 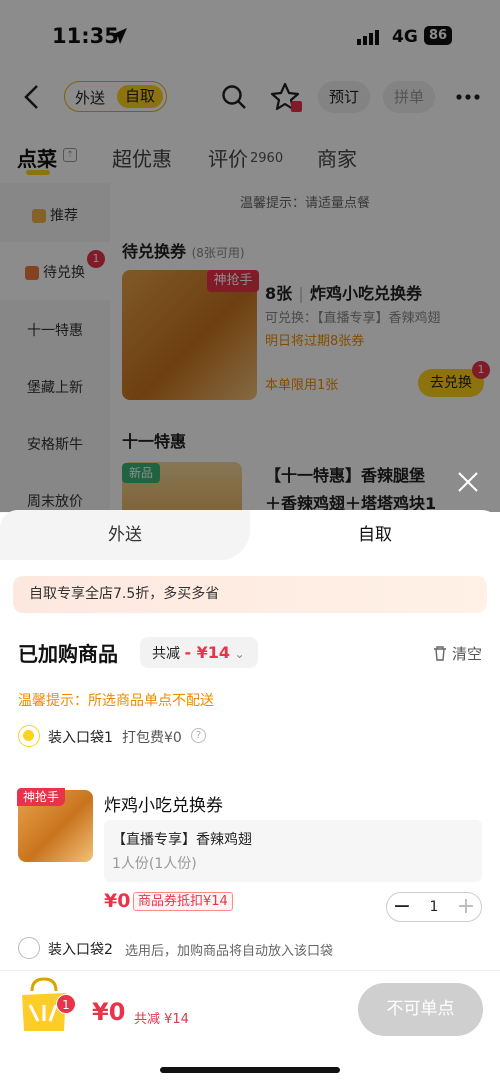 I want to click on discount-value: - ¥14, so click(x=207, y=652).